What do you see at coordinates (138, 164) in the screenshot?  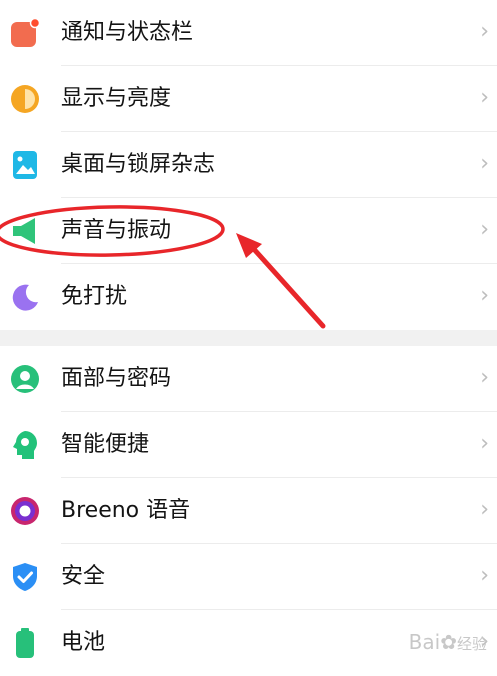 I see `settings-item-label: 桌面与锁屏杂志` at bounding box center [138, 164].